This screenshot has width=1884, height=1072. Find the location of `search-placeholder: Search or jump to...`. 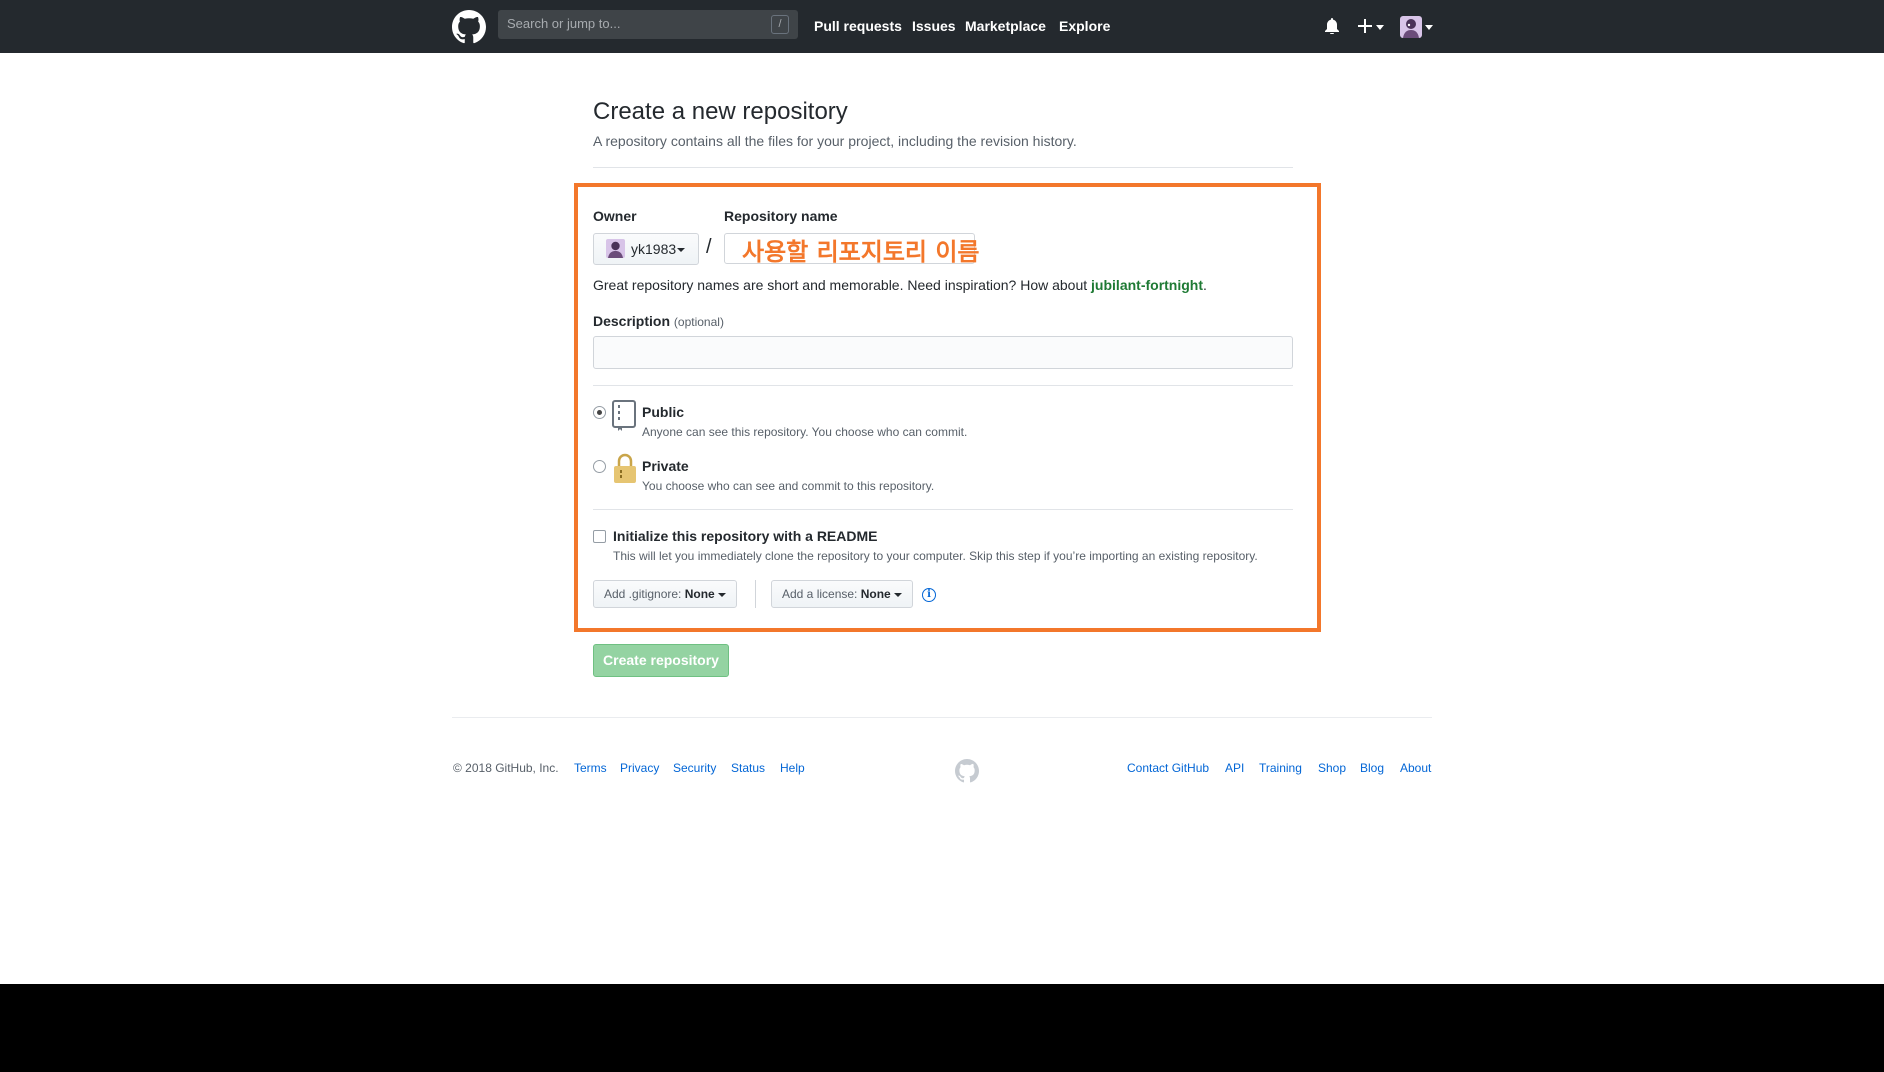

search-placeholder: Search or jump to... is located at coordinates (564, 23).